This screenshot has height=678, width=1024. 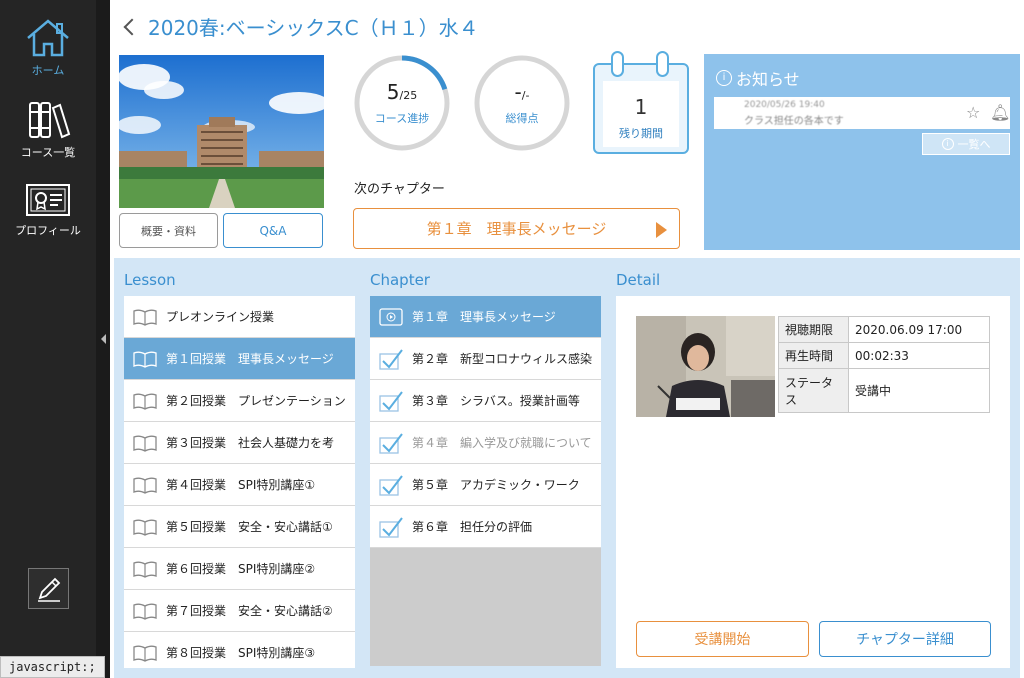 What do you see at coordinates (472, 527) in the screenshot?
I see `chapter-item-label: 第６章 担任分の評価` at bounding box center [472, 527].